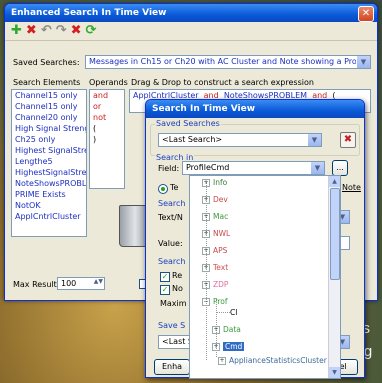  I want to click on list-item: Highest SignalStrength, so click(49, 150).